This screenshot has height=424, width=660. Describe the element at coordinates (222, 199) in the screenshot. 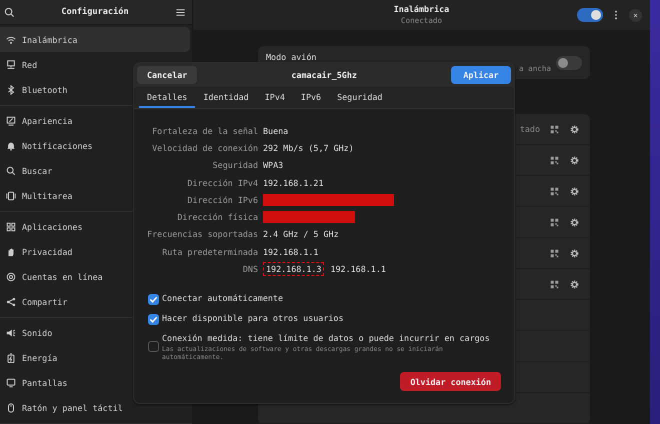

I see `detail-label: Dirección IPv6` at that location.